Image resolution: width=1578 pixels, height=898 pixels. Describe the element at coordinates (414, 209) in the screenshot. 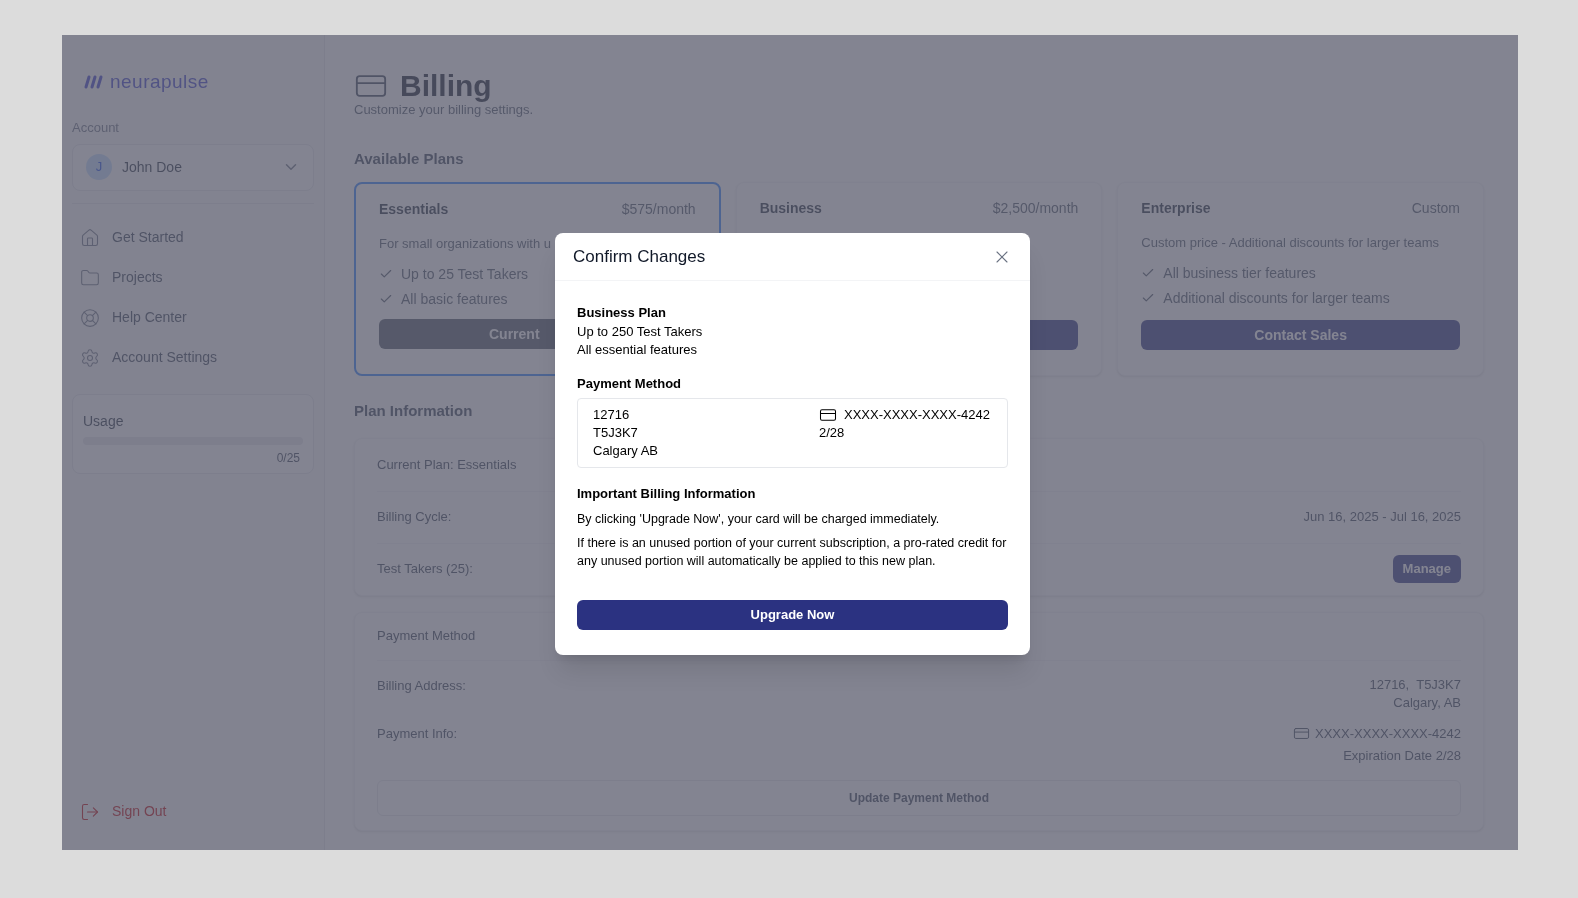

I see `plan-name: Essentials` at that location.